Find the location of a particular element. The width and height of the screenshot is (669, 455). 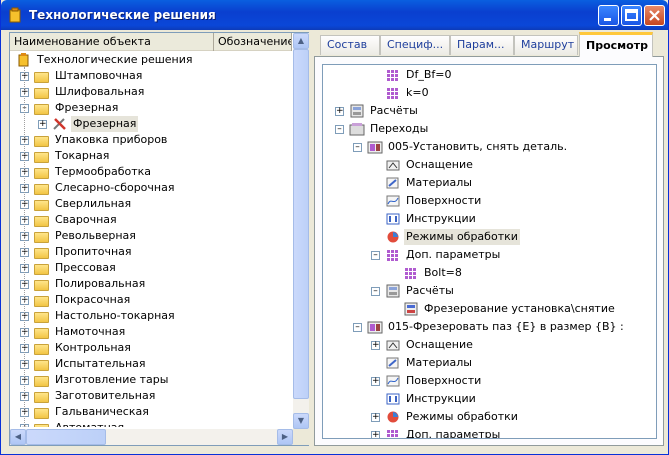

tree-row: + Шлифовальная is located at coordinates (151, 92).